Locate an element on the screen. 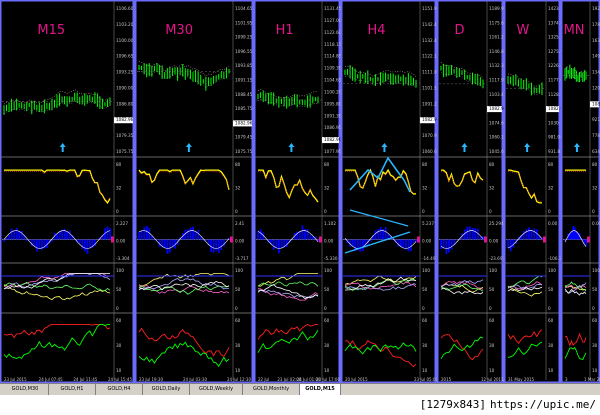 Image resolution: width=600 pixels, height=415 pixels. price-tick-label: 1099.25 is located at coordinates (244, 37).